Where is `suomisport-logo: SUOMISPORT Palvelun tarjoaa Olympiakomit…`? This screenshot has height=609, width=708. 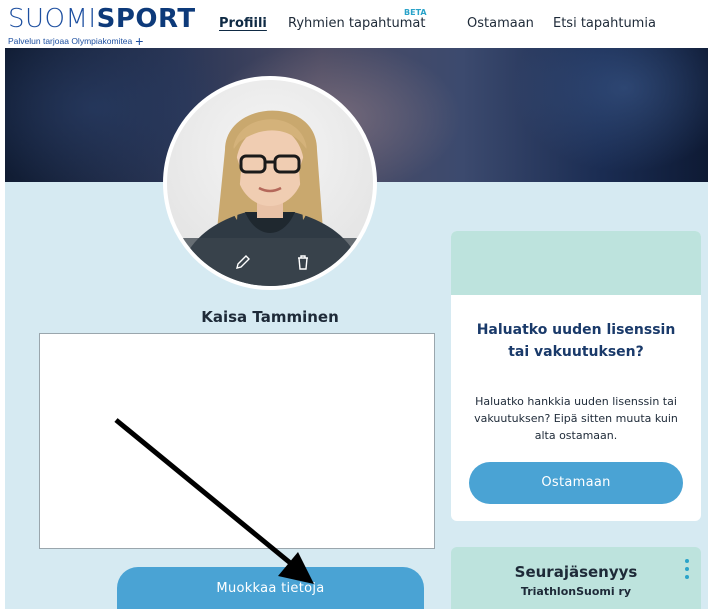 suomisport-logo: SUOMISPORT Palvelun tarjoaa Olympiakomit… is located at coordinates (102, 26).